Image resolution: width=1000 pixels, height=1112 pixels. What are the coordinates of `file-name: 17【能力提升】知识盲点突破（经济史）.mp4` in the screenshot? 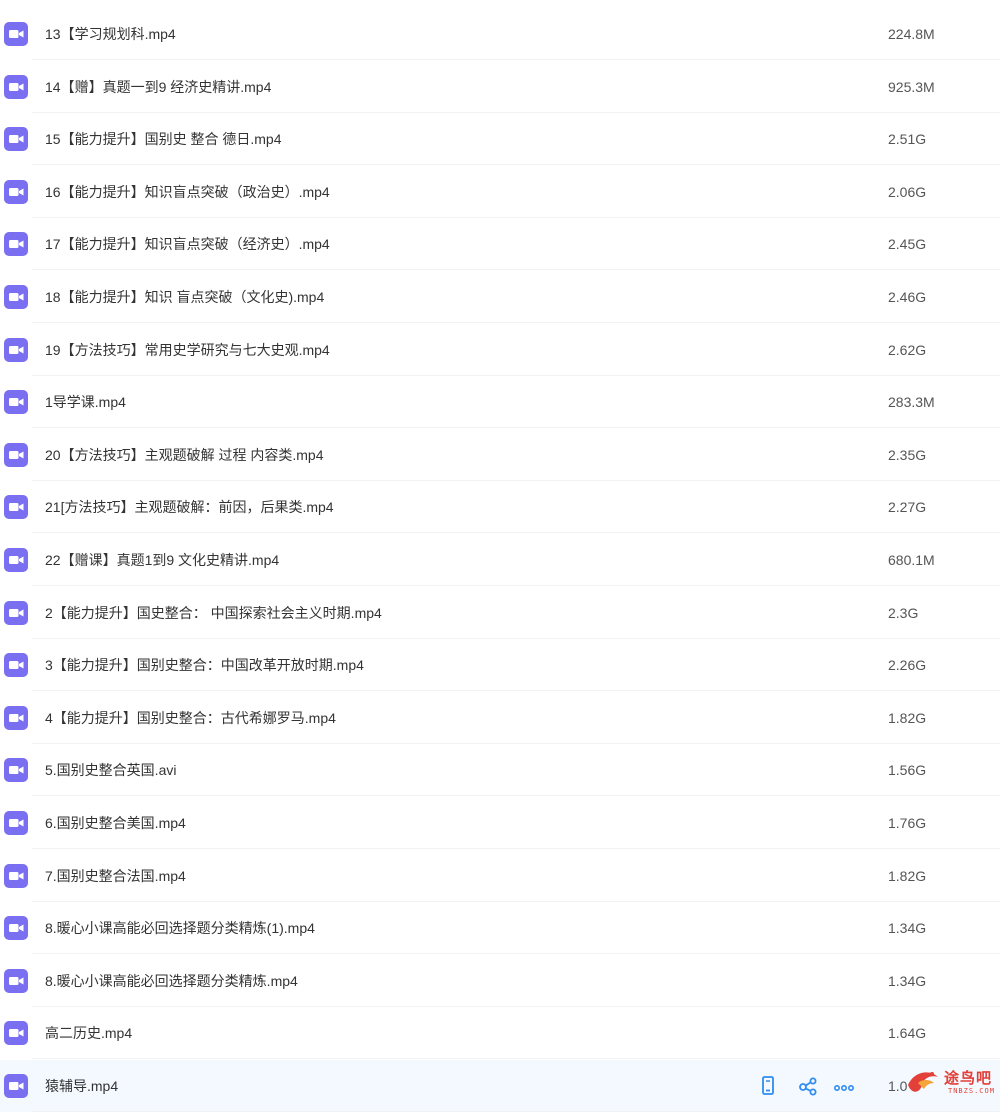 It's located at (187, 244).